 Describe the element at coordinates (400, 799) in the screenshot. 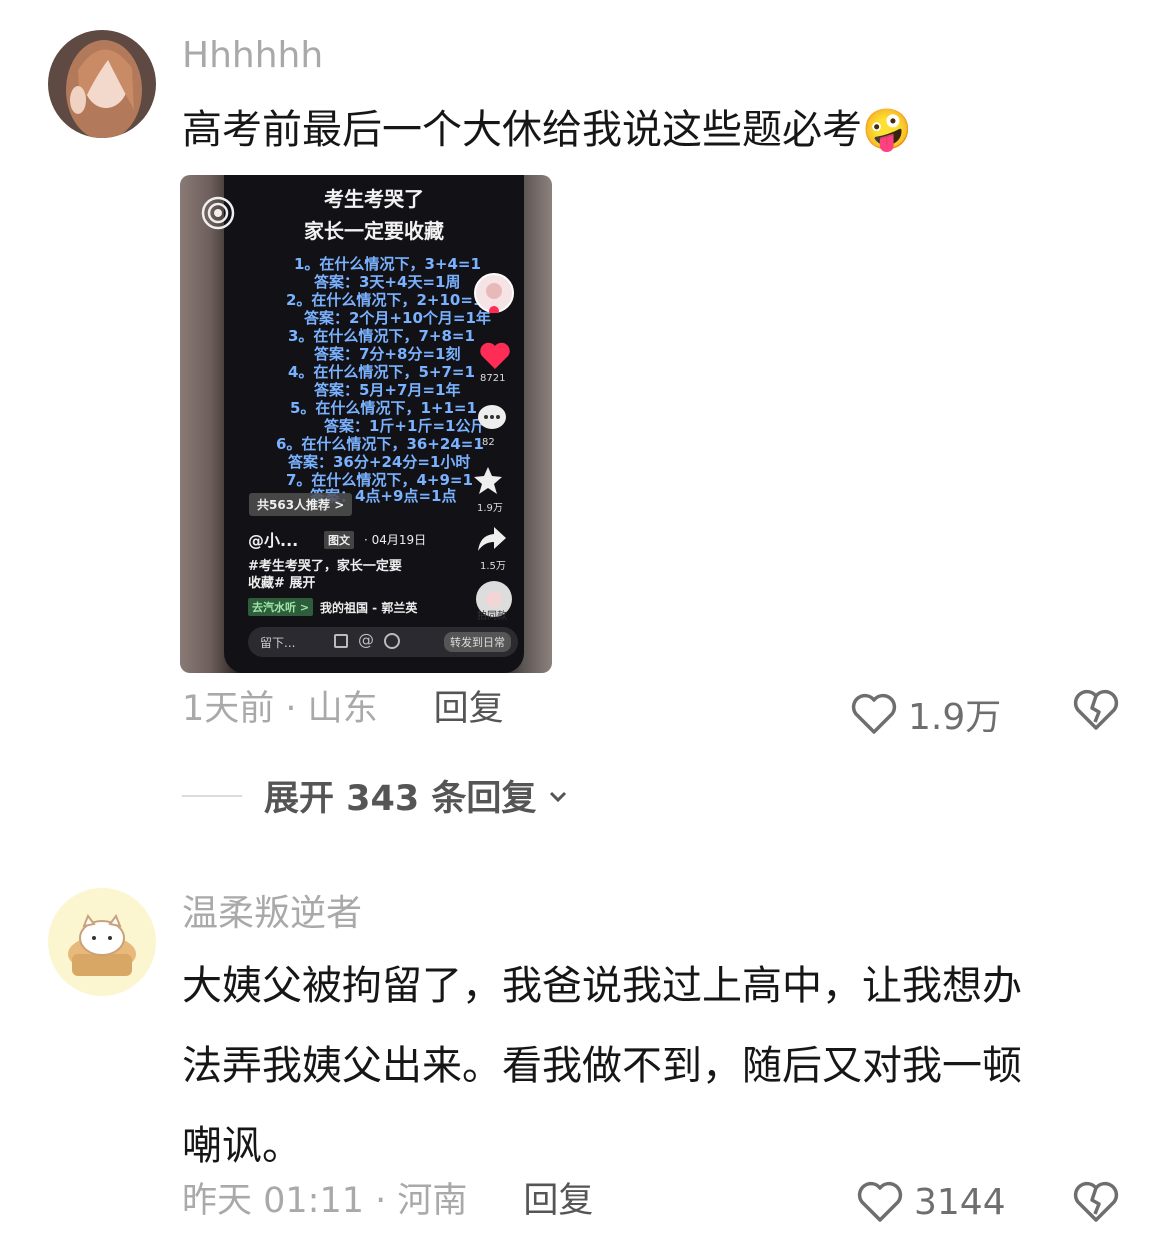

I see `expand-label: 展开 343 条回复` at that location.